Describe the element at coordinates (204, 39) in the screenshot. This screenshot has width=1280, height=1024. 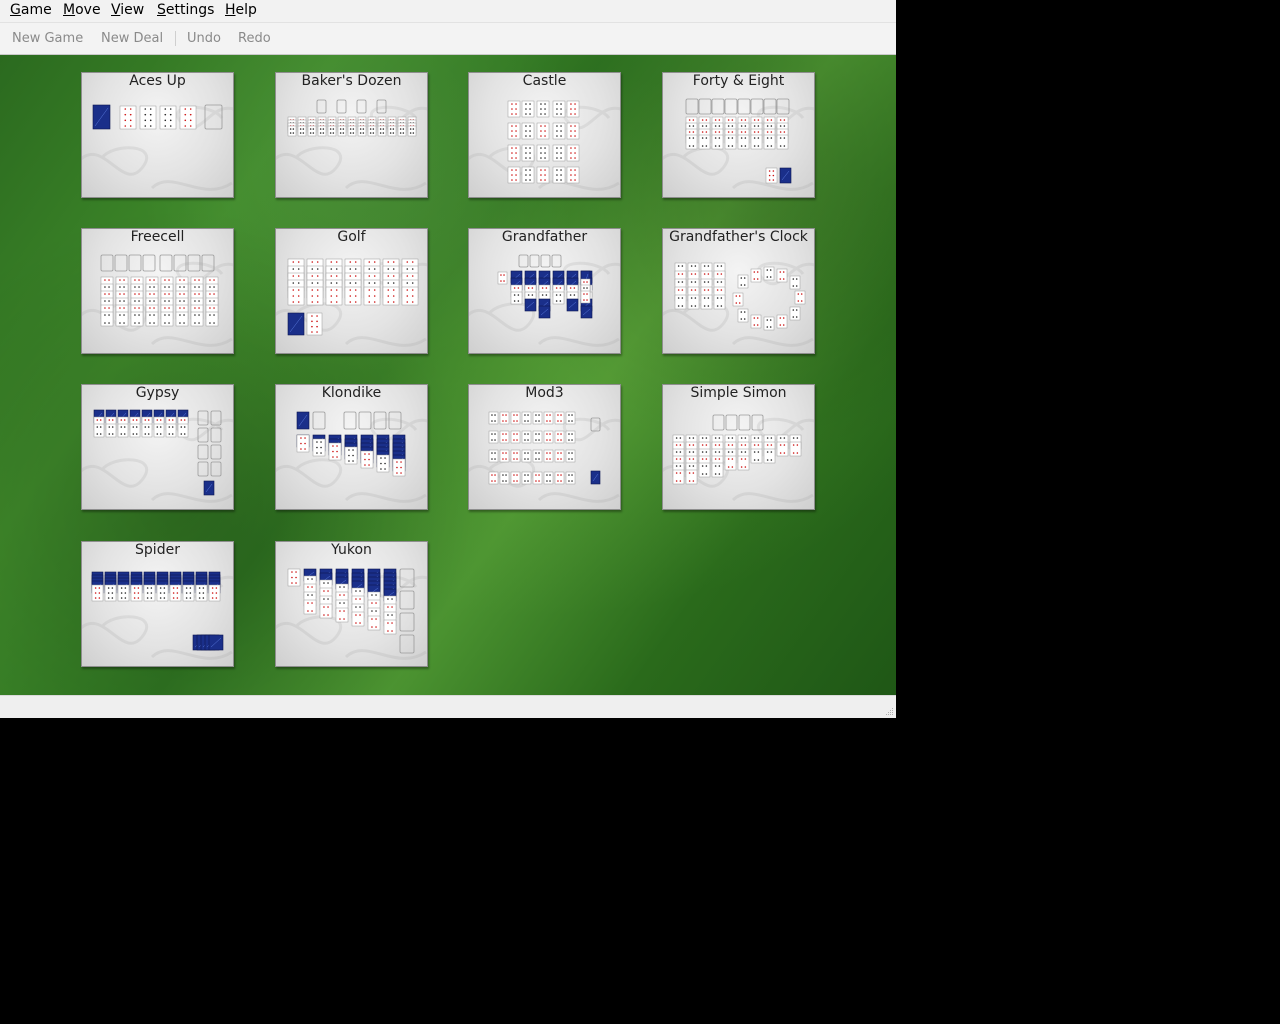
I see `undo-button: Undo` at that location.